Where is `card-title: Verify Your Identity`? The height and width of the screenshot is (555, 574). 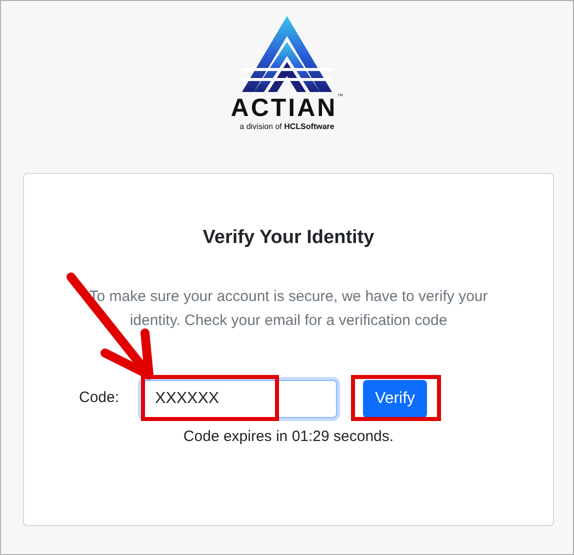
card-title: Verify Your Identity is located at coordinates (288, 238).